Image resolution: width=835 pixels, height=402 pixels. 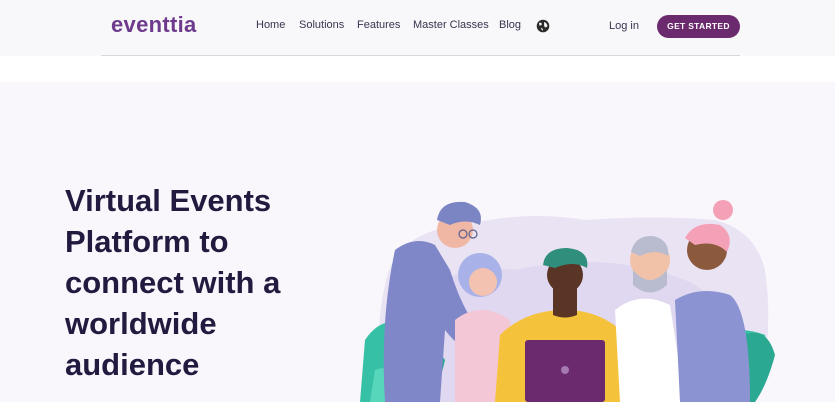 I want to click on nav-item-solutions: Solutions, so click(x=321, y=25).